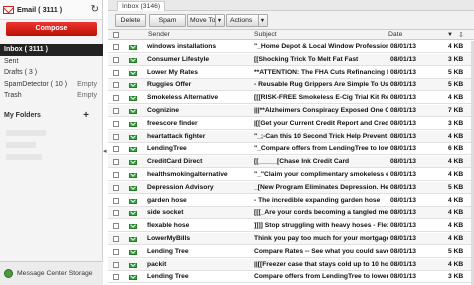 This screenshot has height=285, width=474. What do you see at coordinates (199, 239) in the screenshot?
I see `sender-cell: LowerMyBills` at bounding box center [199, 239].